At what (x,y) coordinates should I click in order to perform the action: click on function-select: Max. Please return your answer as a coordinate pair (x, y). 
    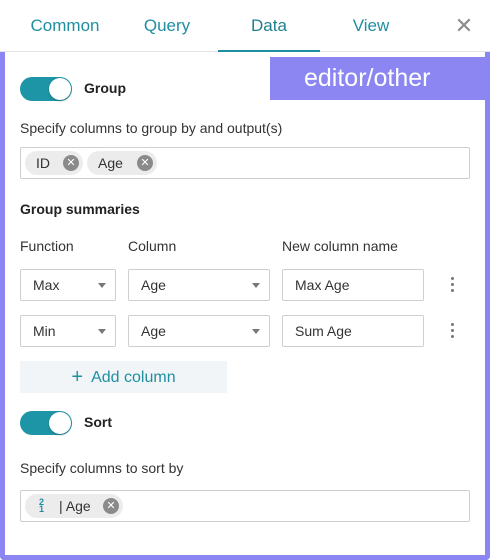
    Looking at the image, I should click on (68, 285).